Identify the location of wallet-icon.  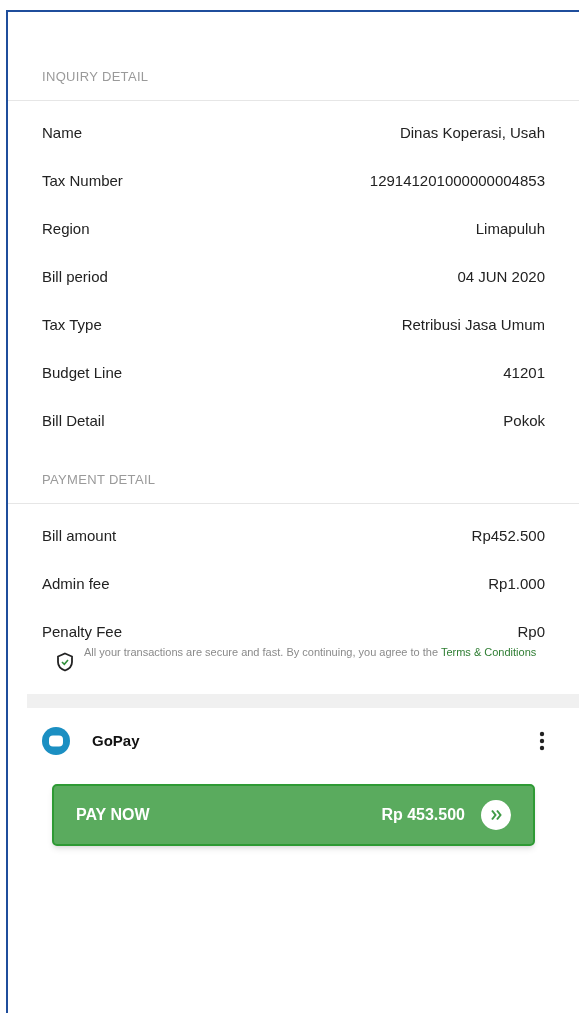
(56, 741).